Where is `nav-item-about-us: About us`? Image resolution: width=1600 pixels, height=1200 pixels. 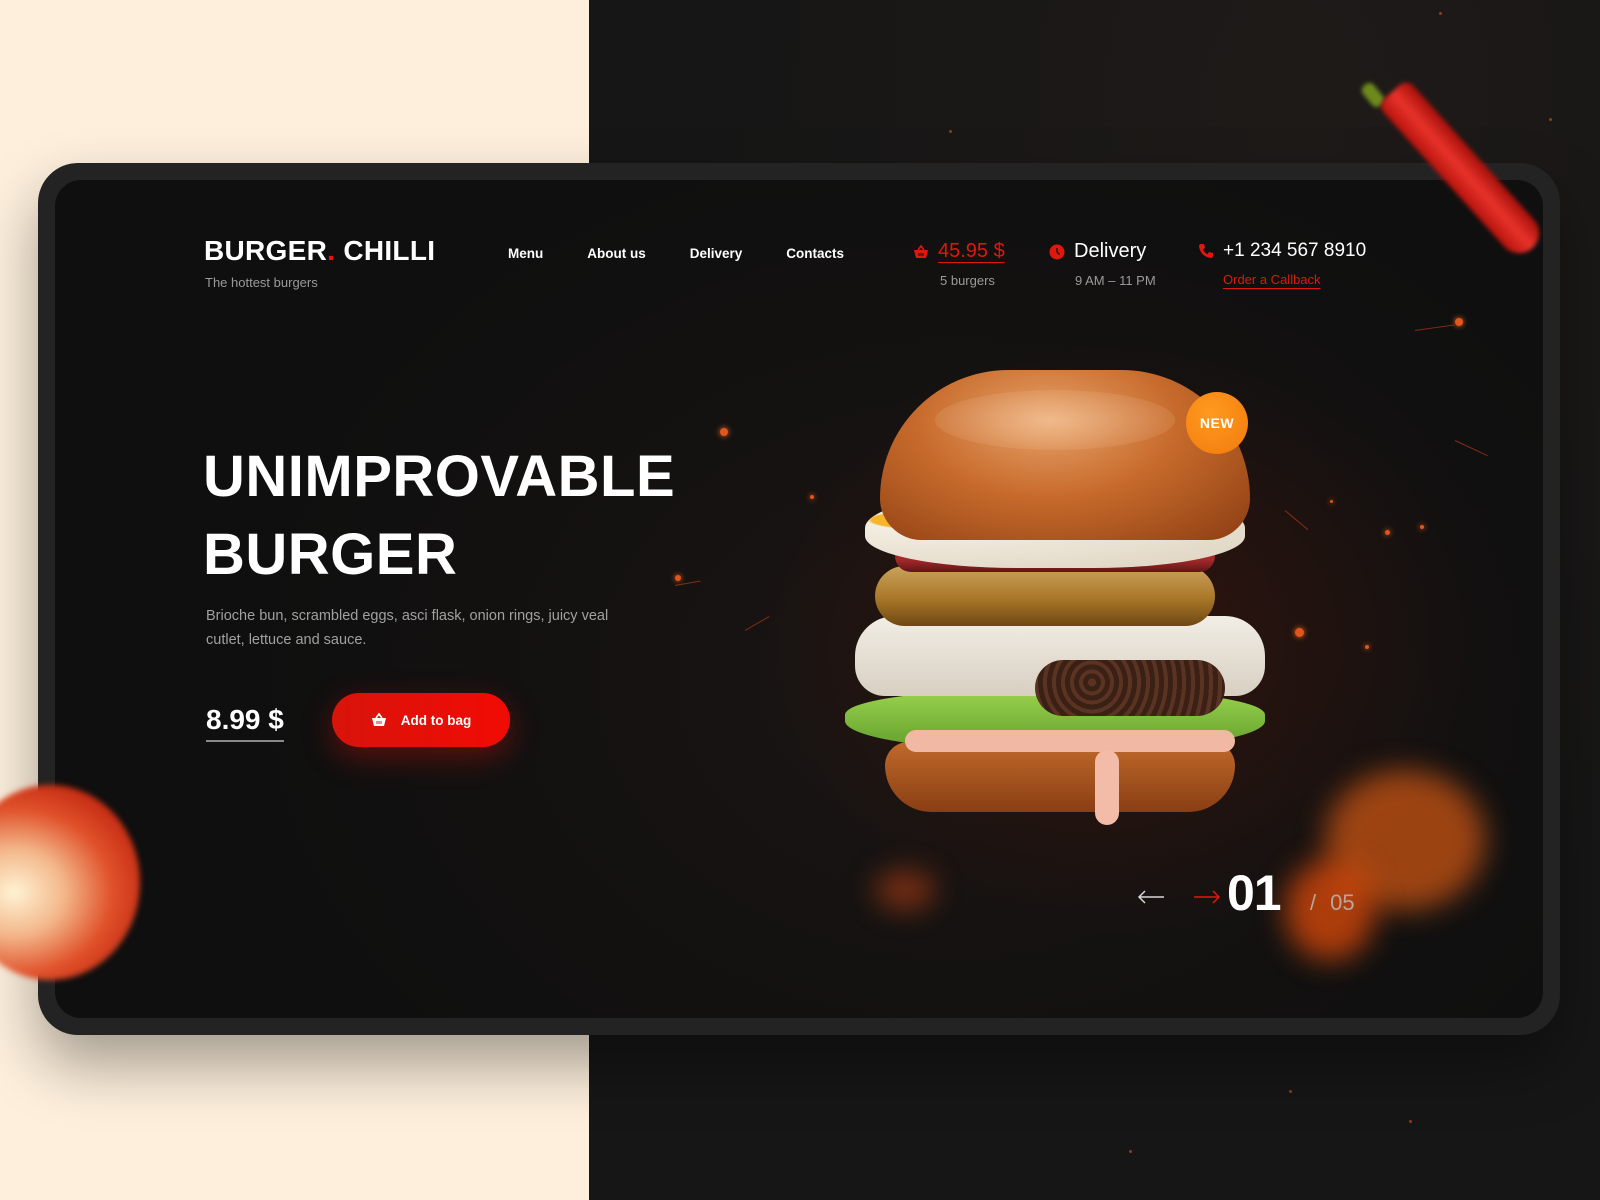 nav-item-about-us: About us is located at coordinates (616, 253).